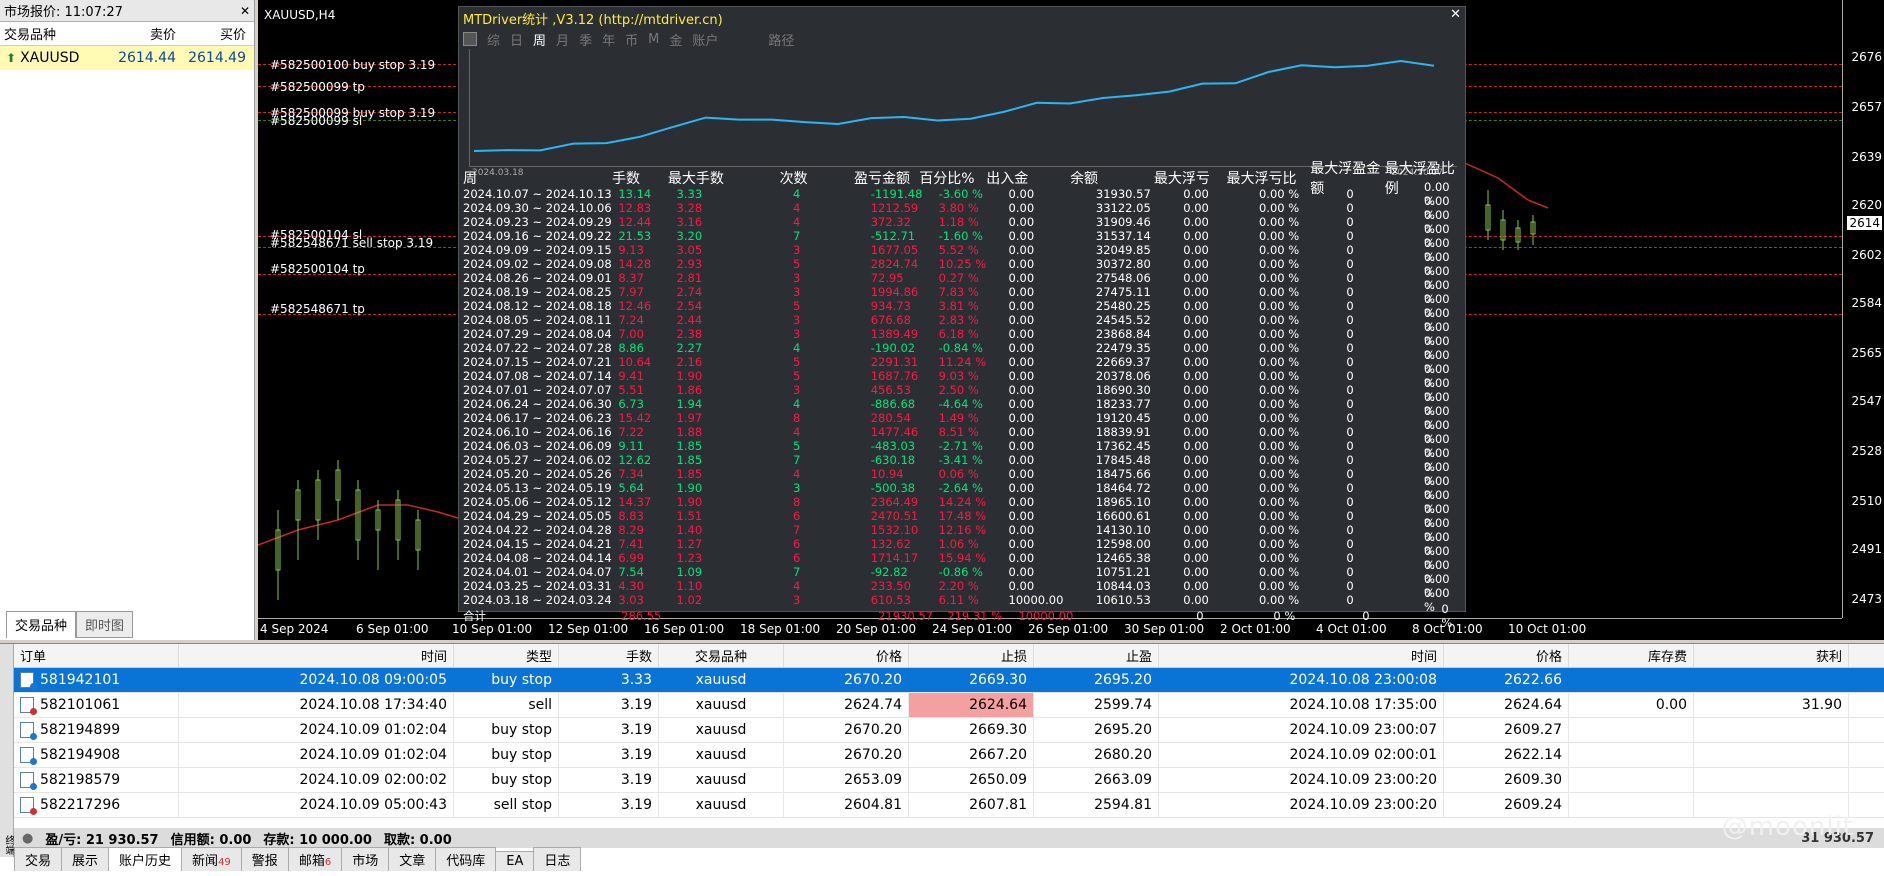  Describe the element at coordinates (537, 178) in the screenshot. I see `stats-col-header: 周` at that location.